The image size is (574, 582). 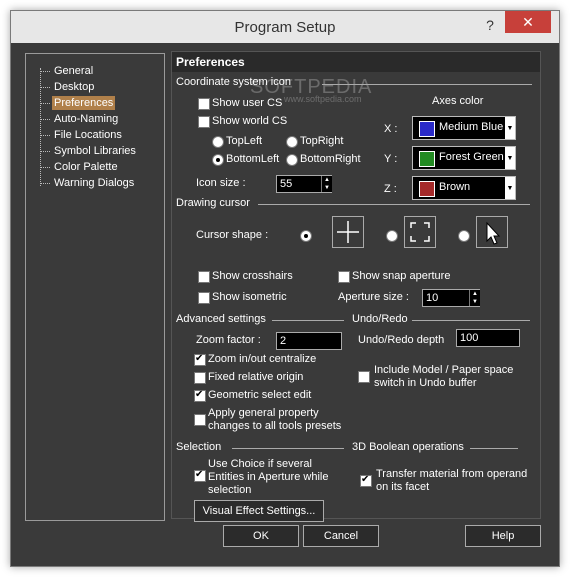 What do you see at coordinates (292, 142) in the screenshot?
I see `top-right-radio` at bounding box center [292, 142].